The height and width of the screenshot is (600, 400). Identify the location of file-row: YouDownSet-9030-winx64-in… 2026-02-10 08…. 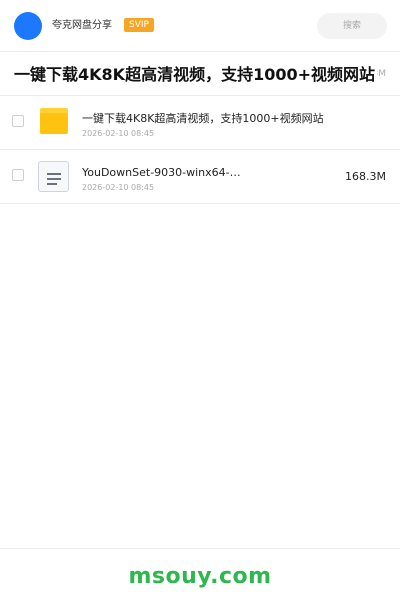
(200, 177).